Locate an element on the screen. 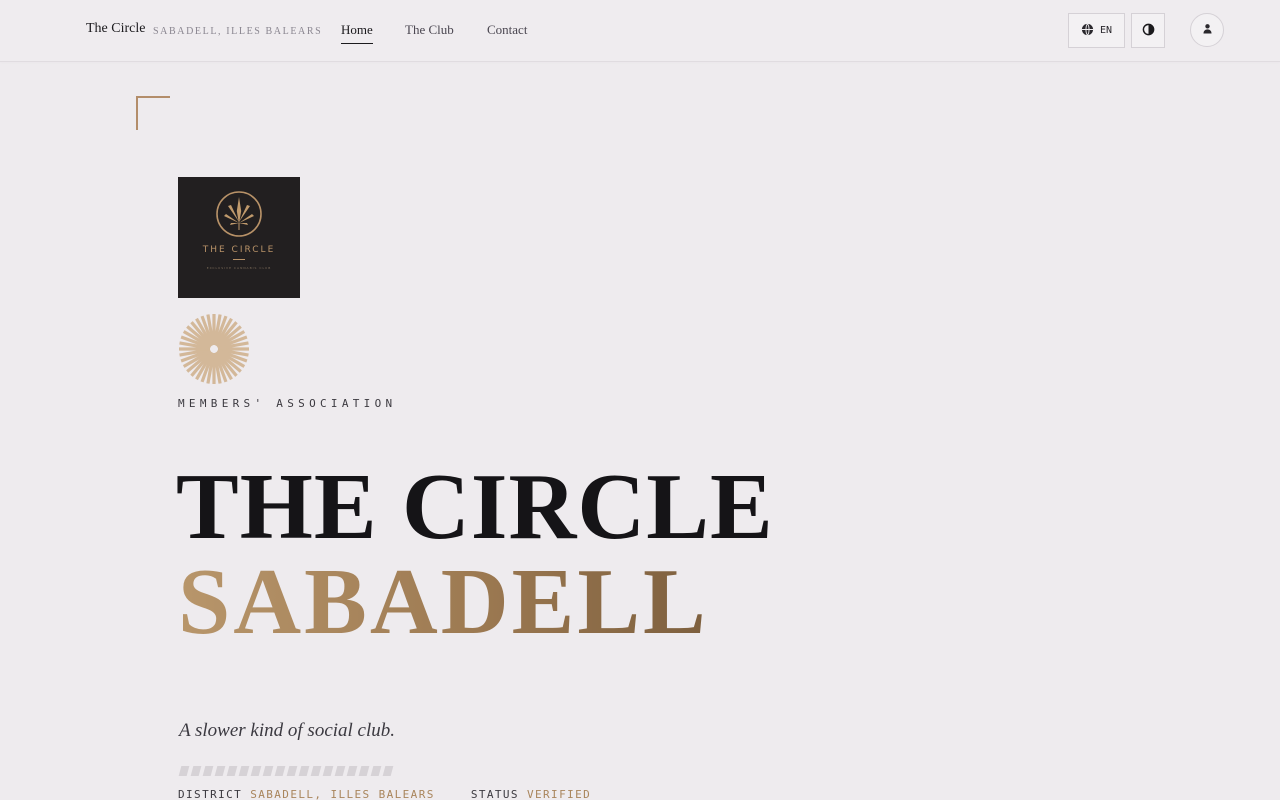 This screenshot has height=800, width=1280. status-value: VERIFIED is located at coordinates (559, 794).